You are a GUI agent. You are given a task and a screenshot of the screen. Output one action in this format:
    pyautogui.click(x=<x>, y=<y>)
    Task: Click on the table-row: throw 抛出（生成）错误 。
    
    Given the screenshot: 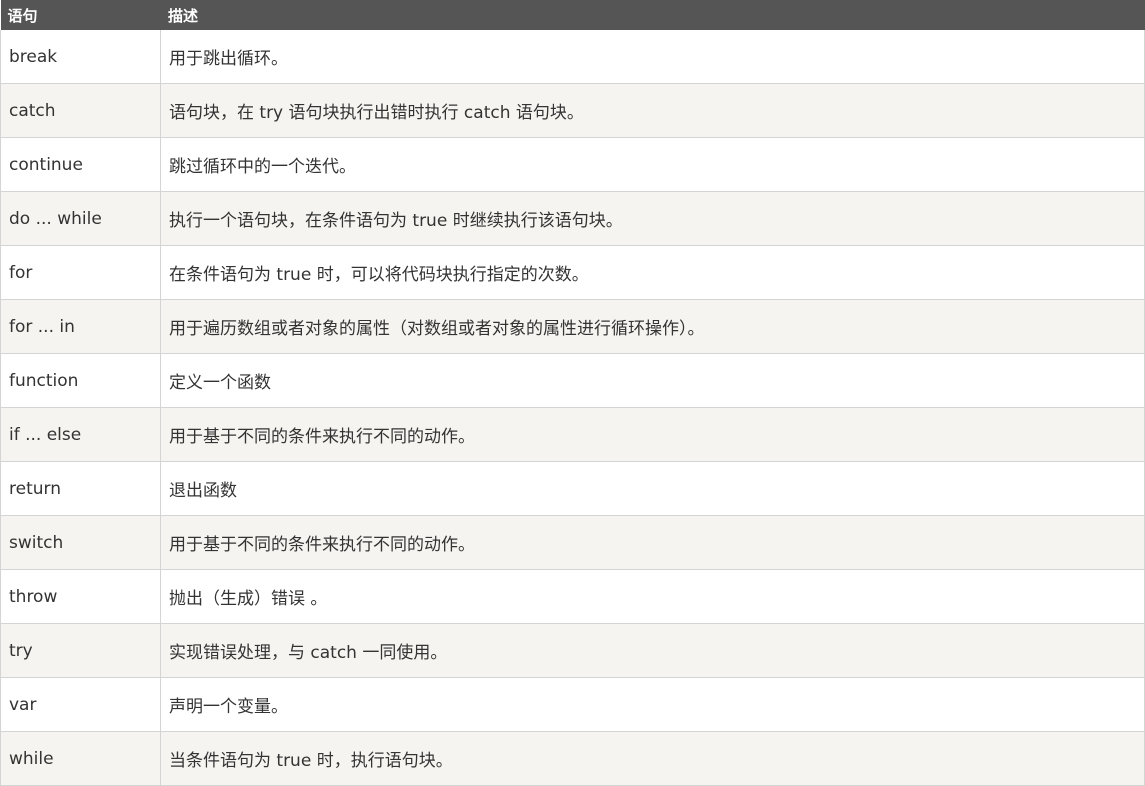 What is the action you would take?
    pyautogui.click(x=572, y=596)
    